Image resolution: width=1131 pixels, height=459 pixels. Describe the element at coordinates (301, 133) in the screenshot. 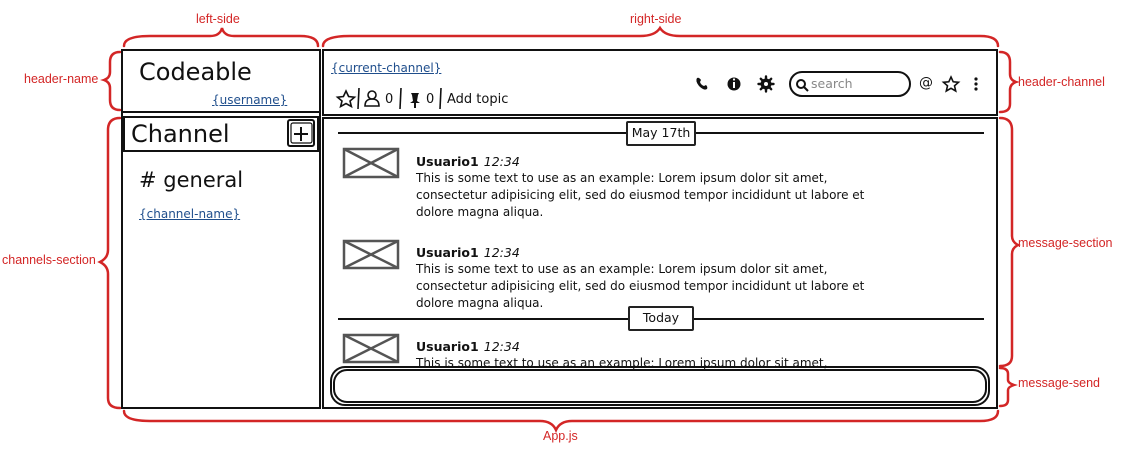

I see `add-channel-button` at that location.